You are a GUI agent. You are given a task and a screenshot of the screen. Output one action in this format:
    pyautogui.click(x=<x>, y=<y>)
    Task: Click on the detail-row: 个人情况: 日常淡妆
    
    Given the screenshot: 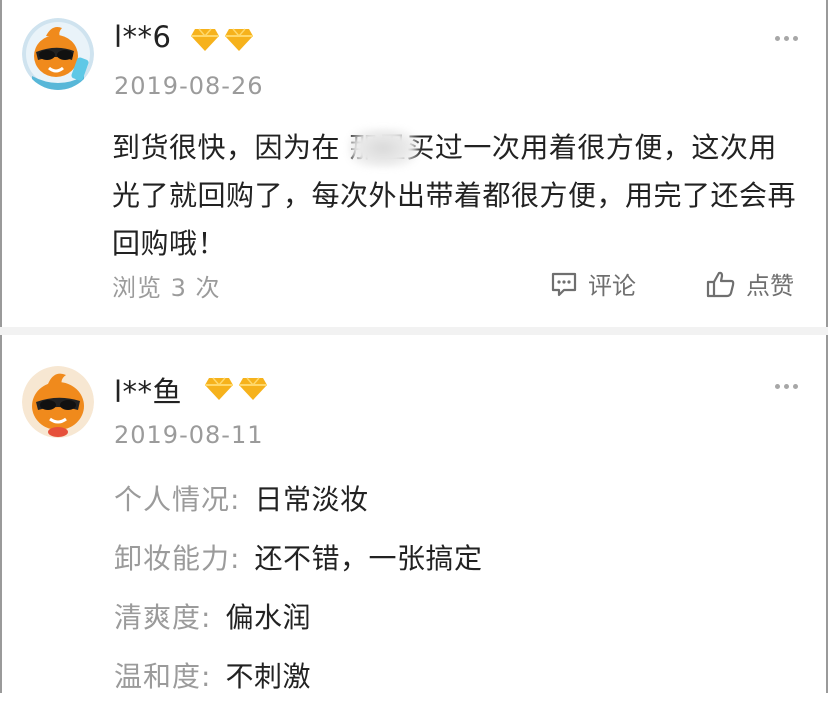 What is the action you would take?
    pyautogui.click(x=298, y=509)
    